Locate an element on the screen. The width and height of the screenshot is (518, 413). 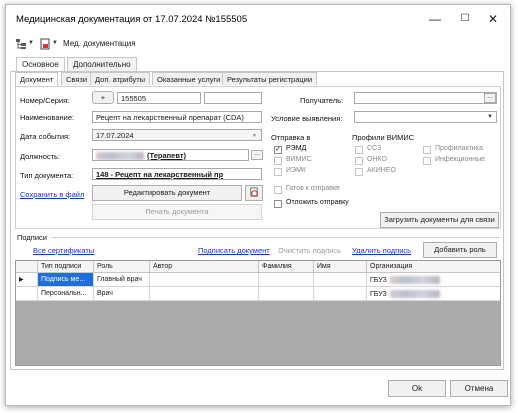
tab-additional: Дополнительно is located at coordinates (102, 64).